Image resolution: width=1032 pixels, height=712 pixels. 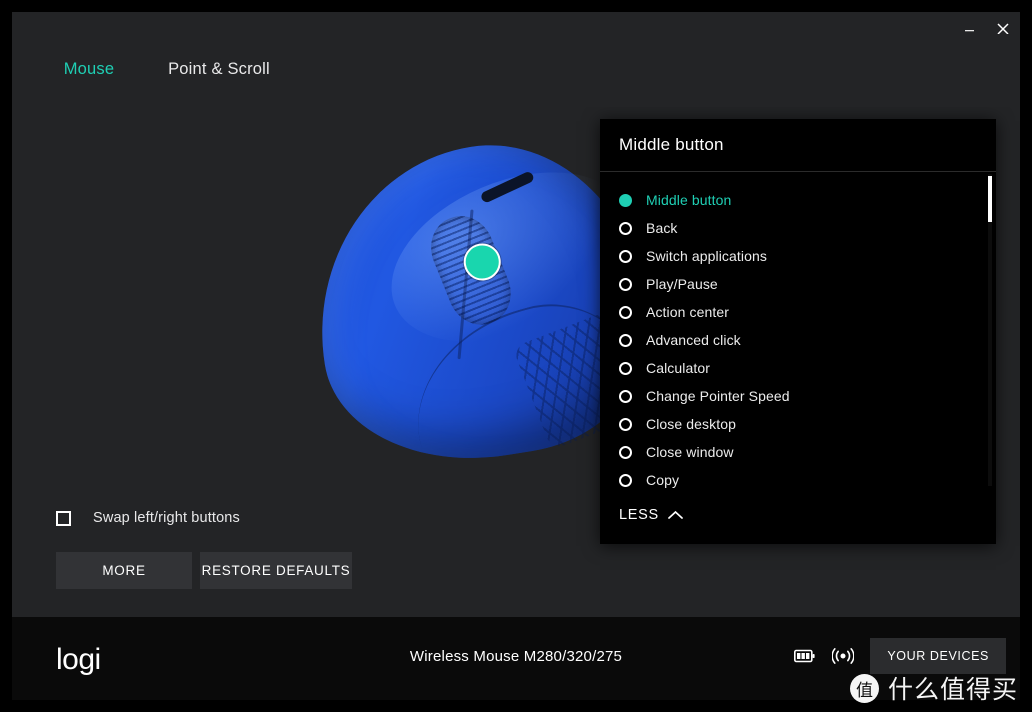 I want to click on option-calculator: Calculator, so click(x=798, y=368).